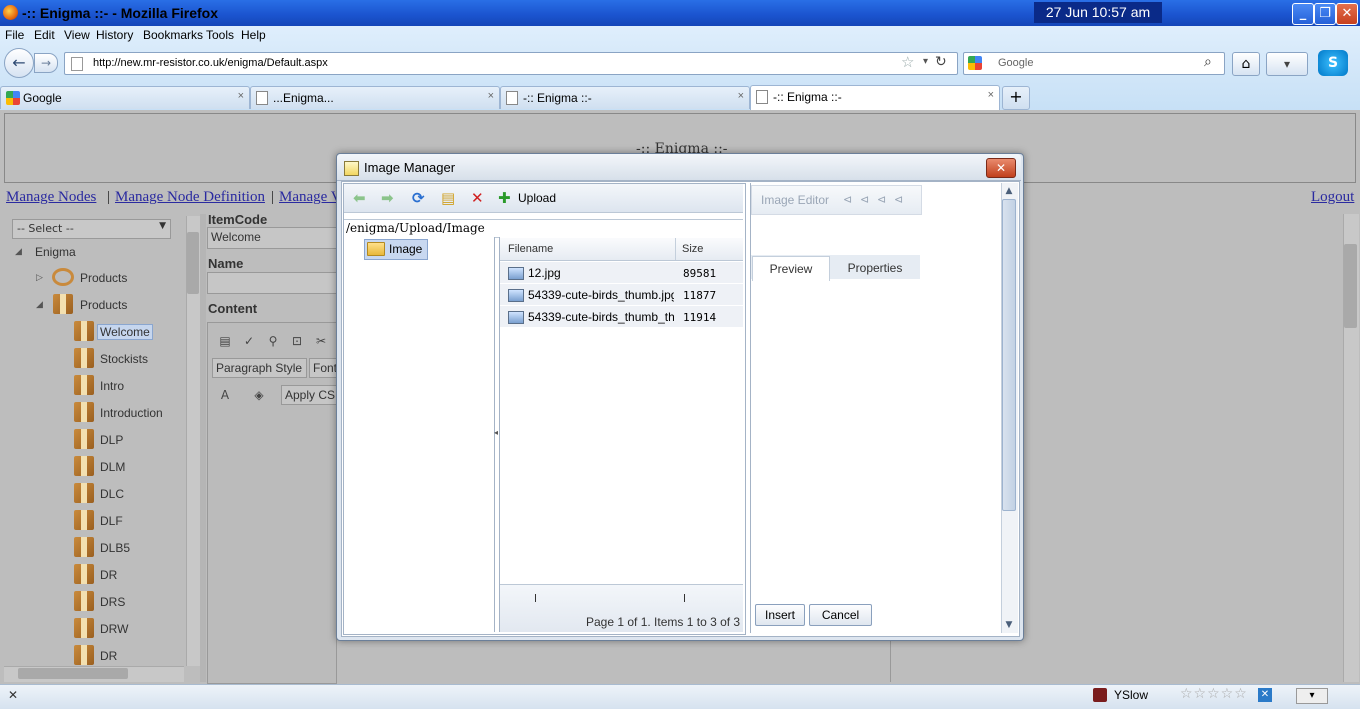  I want to click on cut-icon: ✂, so click(321, 341).